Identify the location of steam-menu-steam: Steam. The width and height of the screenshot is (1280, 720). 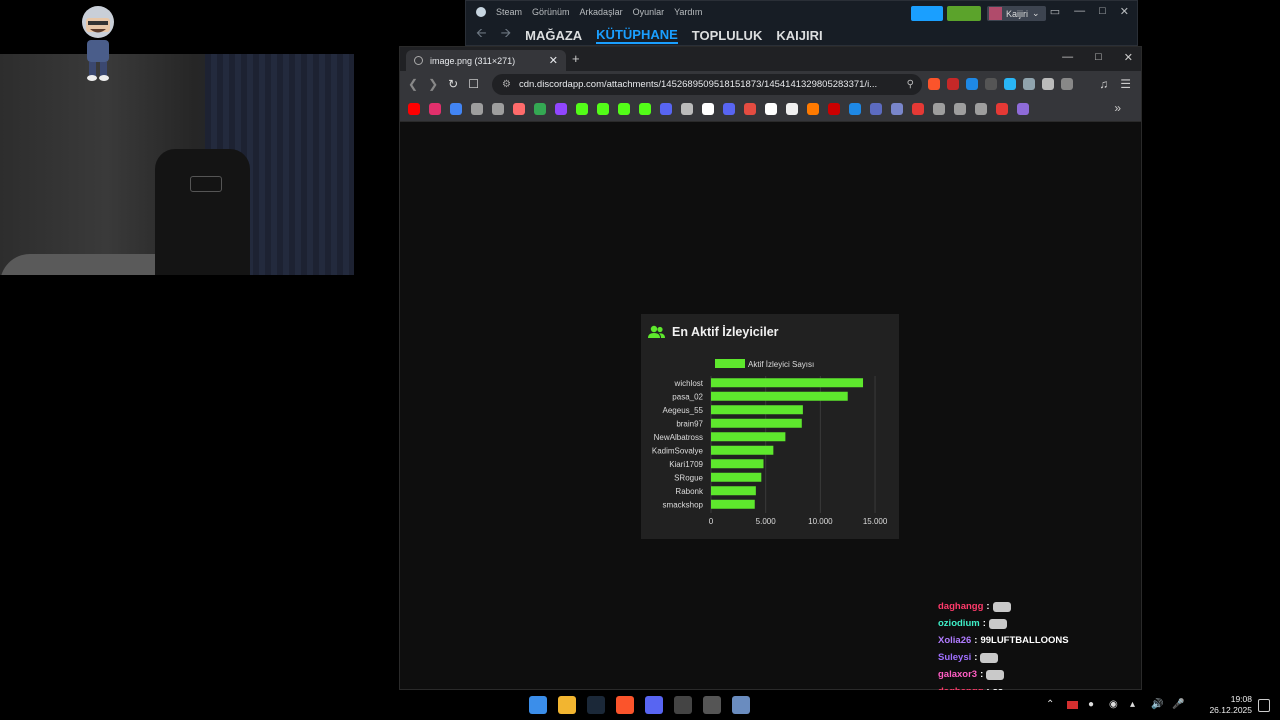
(509, 12).